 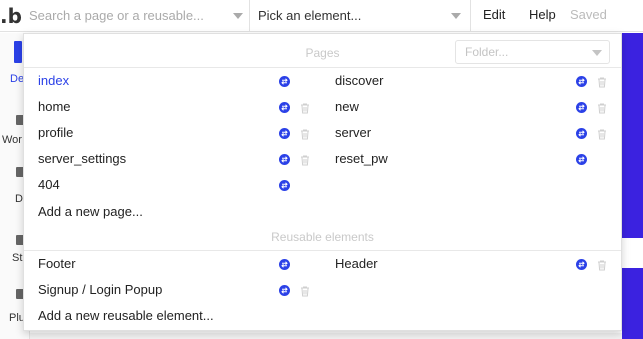 What do you see at coordinates (17, 258) in the screenshot?
I see `tab-styles: St` at bounding box center [17, 258].